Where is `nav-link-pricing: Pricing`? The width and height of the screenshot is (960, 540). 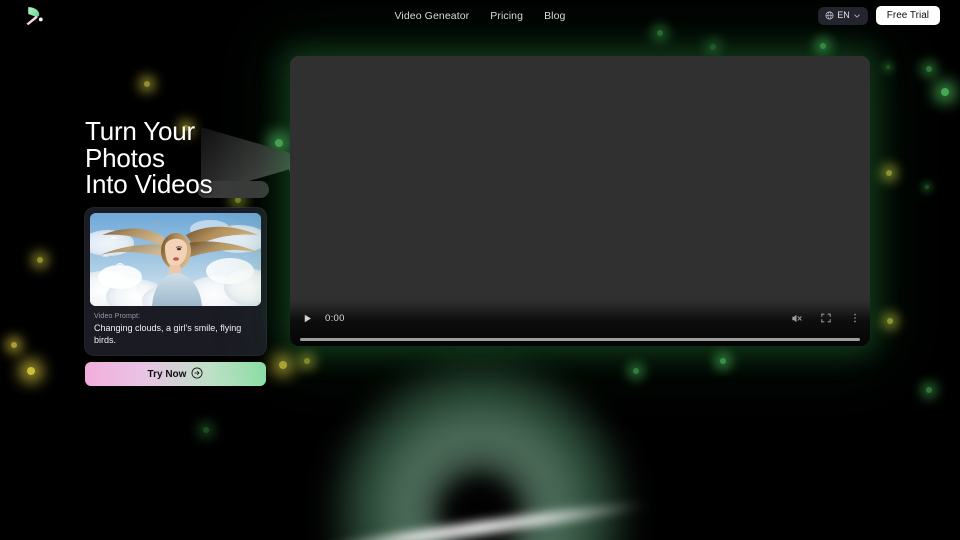
nav-link-pricing: Pricing is located at coordinates (506, 16).